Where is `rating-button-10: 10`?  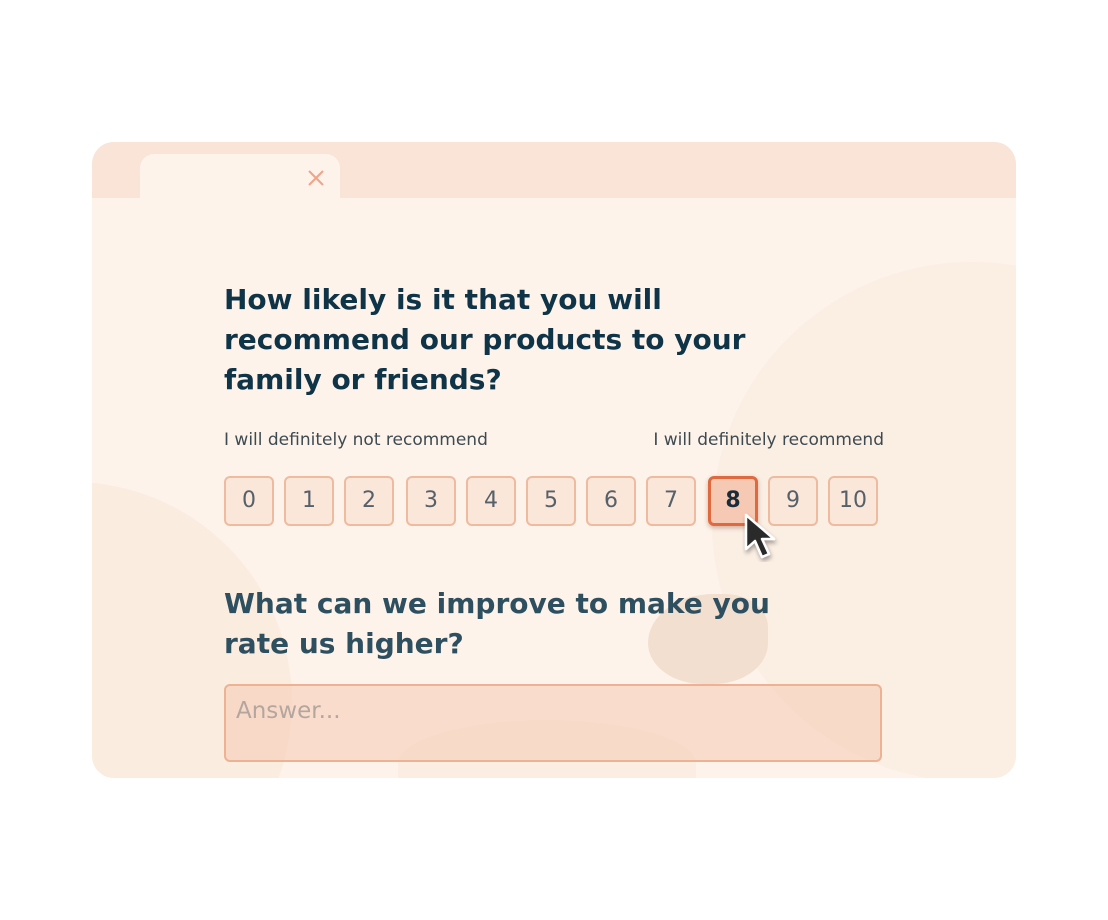
rating-button-10: 10 is located at coordinates (853, 501).